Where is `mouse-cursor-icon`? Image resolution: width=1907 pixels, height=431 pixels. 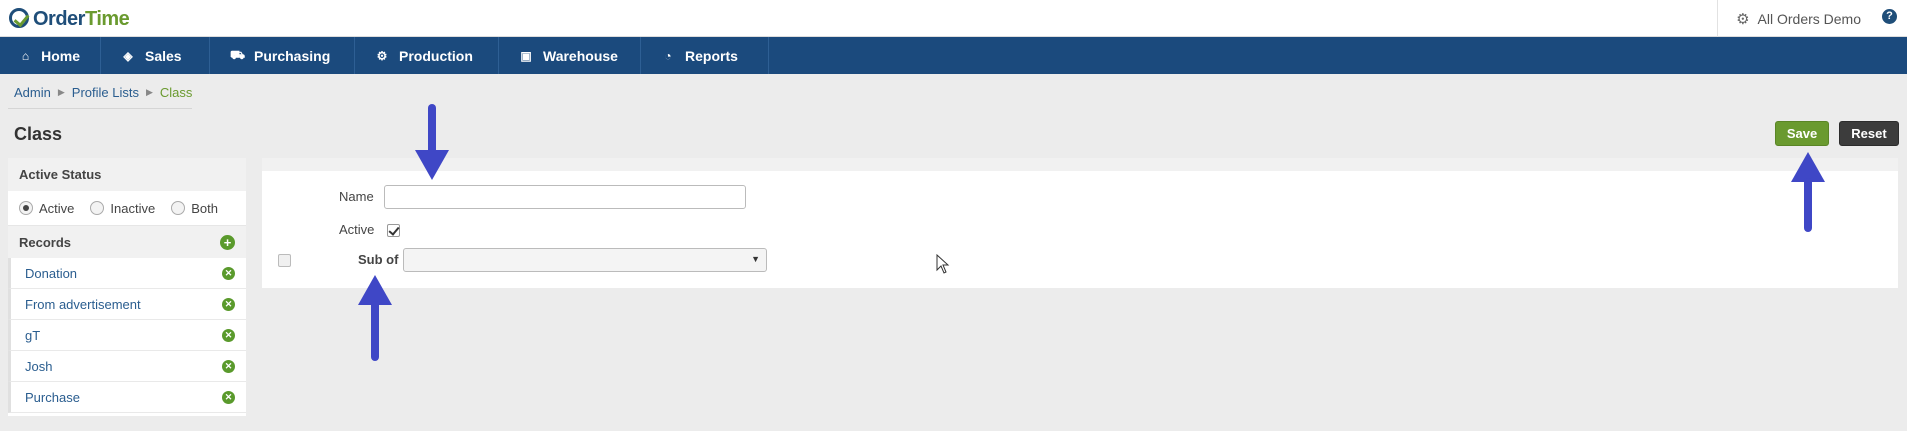 mouse-cursor-icon is located at coordinates (943, 264).